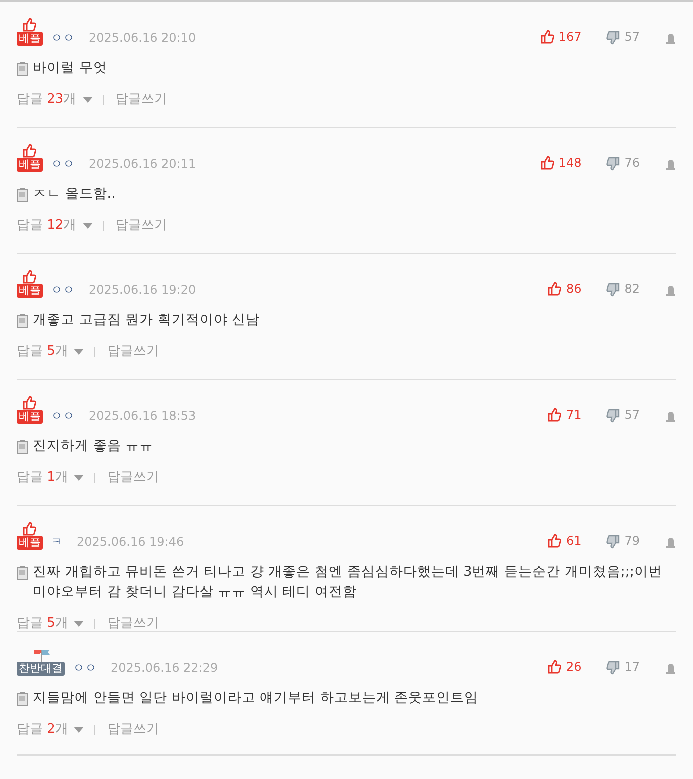  What do you see at coordinates (570, 37) in the screenshot?
I see `like-count: 167` at bounding box center [570, 37].